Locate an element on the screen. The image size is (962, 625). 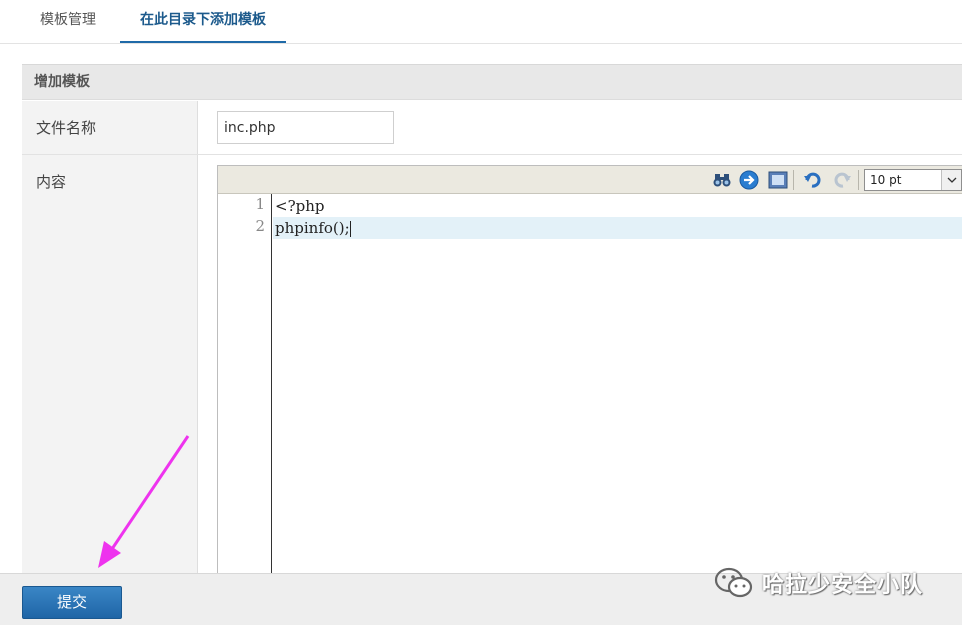
tab-bar: 模板管理 在此目录下添加模板 is located at coordinates (481, 22).